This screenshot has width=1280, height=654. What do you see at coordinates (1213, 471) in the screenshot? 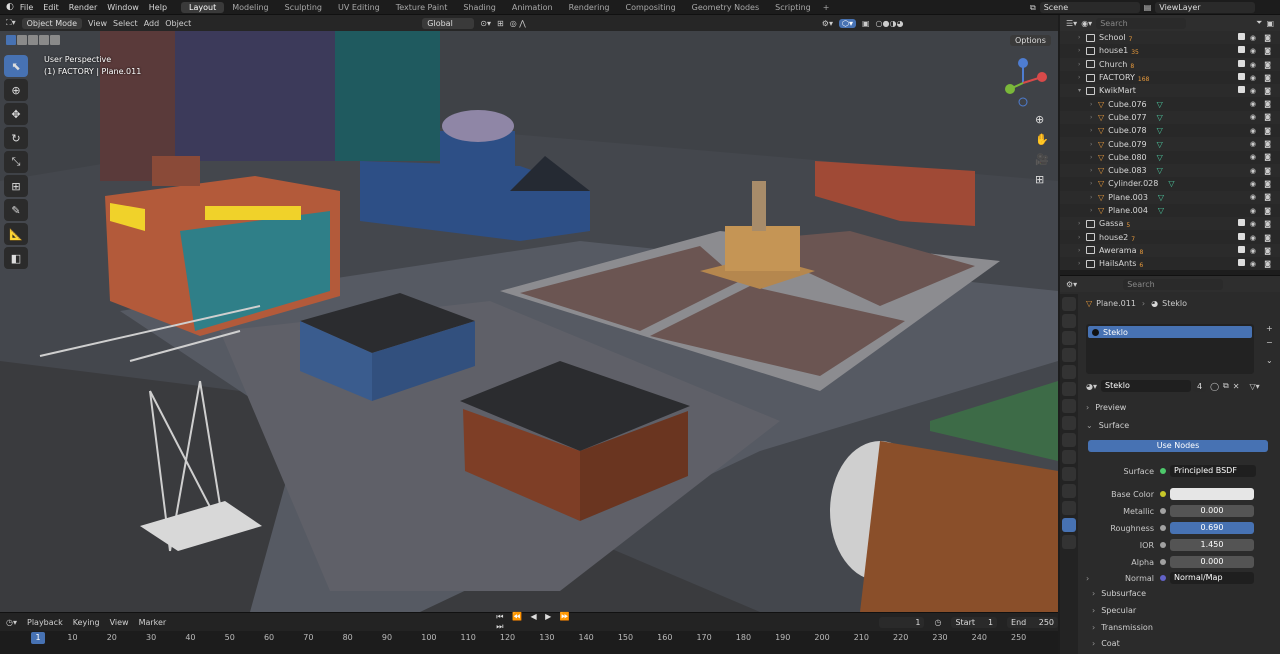
I see `surface-shader-field: Principled BSDF` at bounding box center [1213, 471].